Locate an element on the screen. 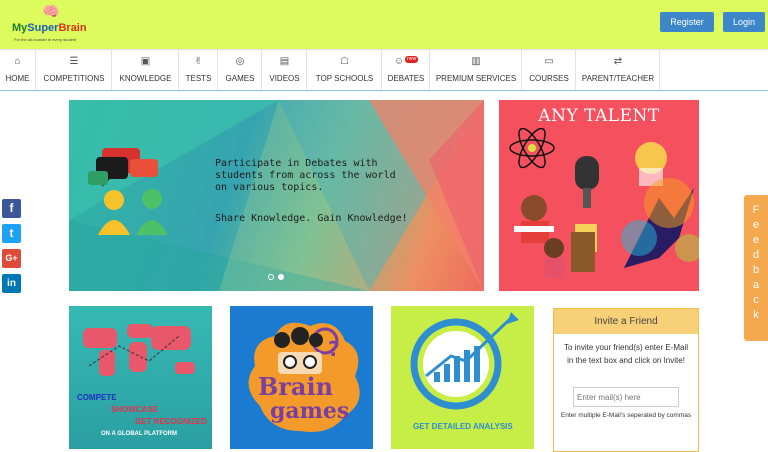 This screenshot has height=452, width=768. showcase-text: SHOWCASE is located at coordinates (135, 409).